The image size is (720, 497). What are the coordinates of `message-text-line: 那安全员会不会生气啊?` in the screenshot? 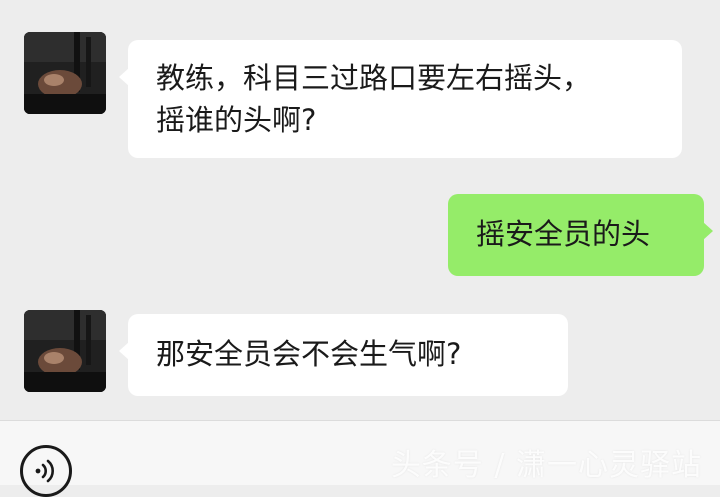 It's located at (309, 354).